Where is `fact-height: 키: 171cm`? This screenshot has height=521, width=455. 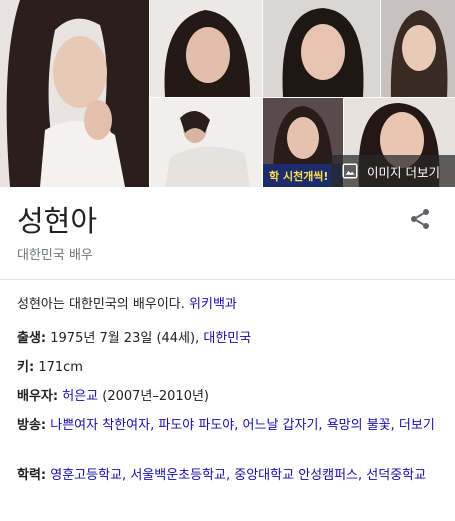
fact-height: 키: 171cm is located at coordinates (229, 368).